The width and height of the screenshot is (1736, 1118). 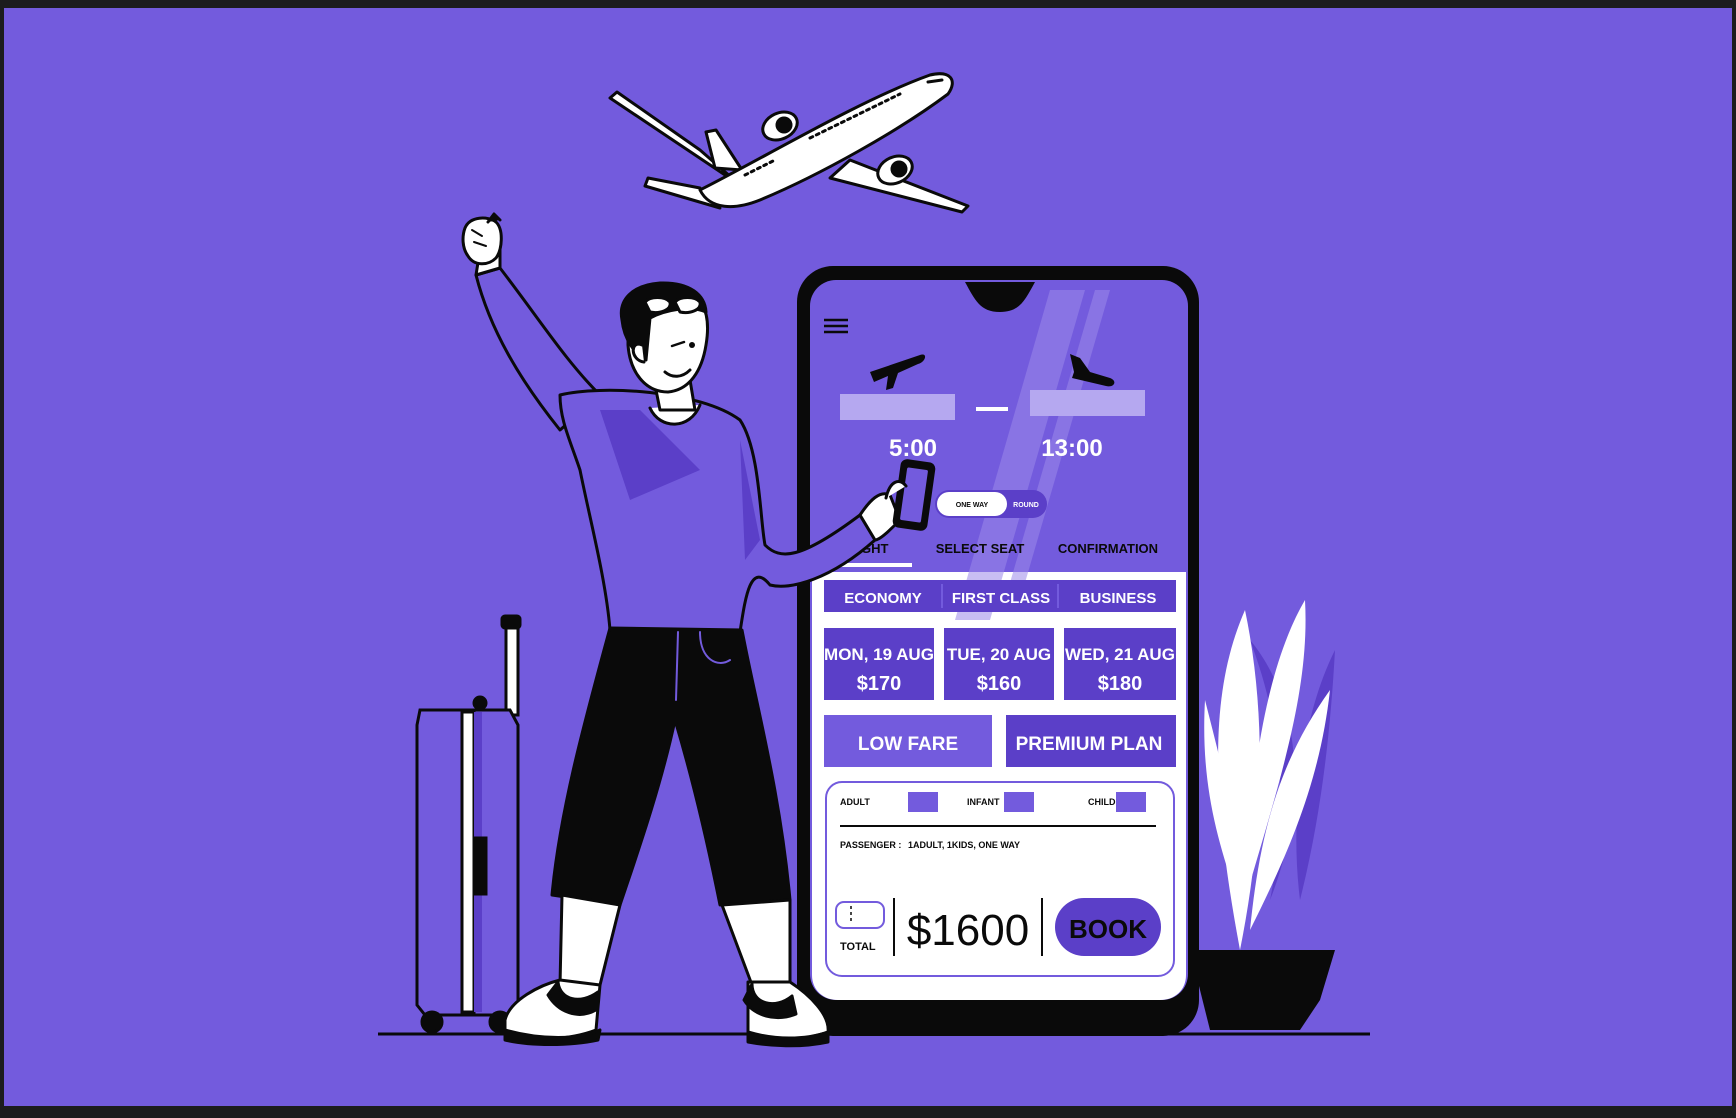 What do you see at coordinates (897, 407) in the screenshot?
I see `departure-city-field` at bounding box center [897, 407].